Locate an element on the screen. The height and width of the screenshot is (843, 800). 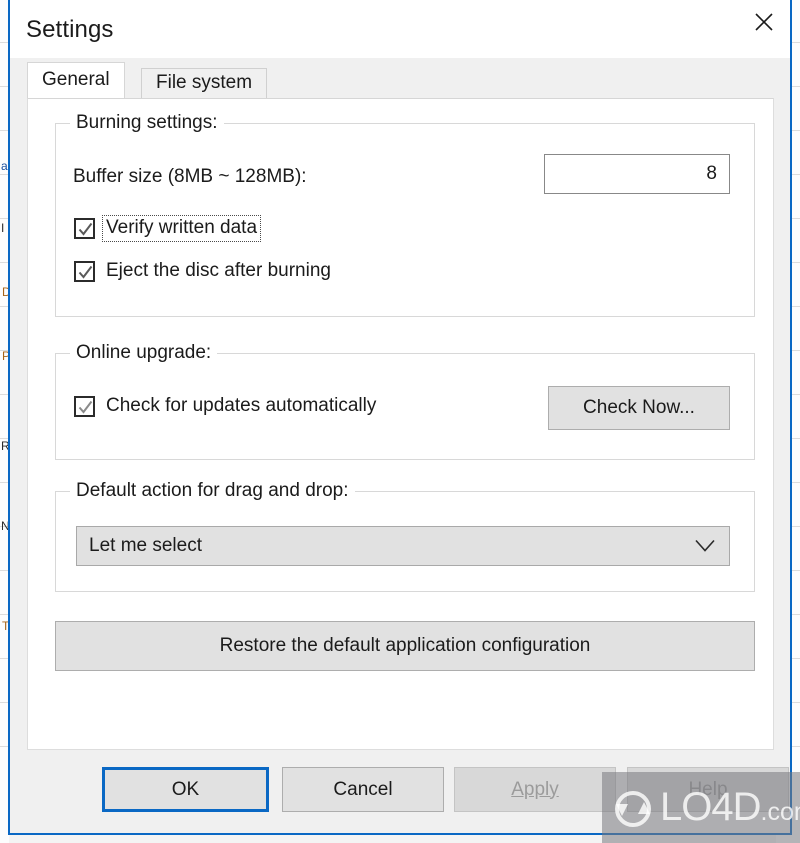
window-title: Settings is located at coordinates (70, 29).